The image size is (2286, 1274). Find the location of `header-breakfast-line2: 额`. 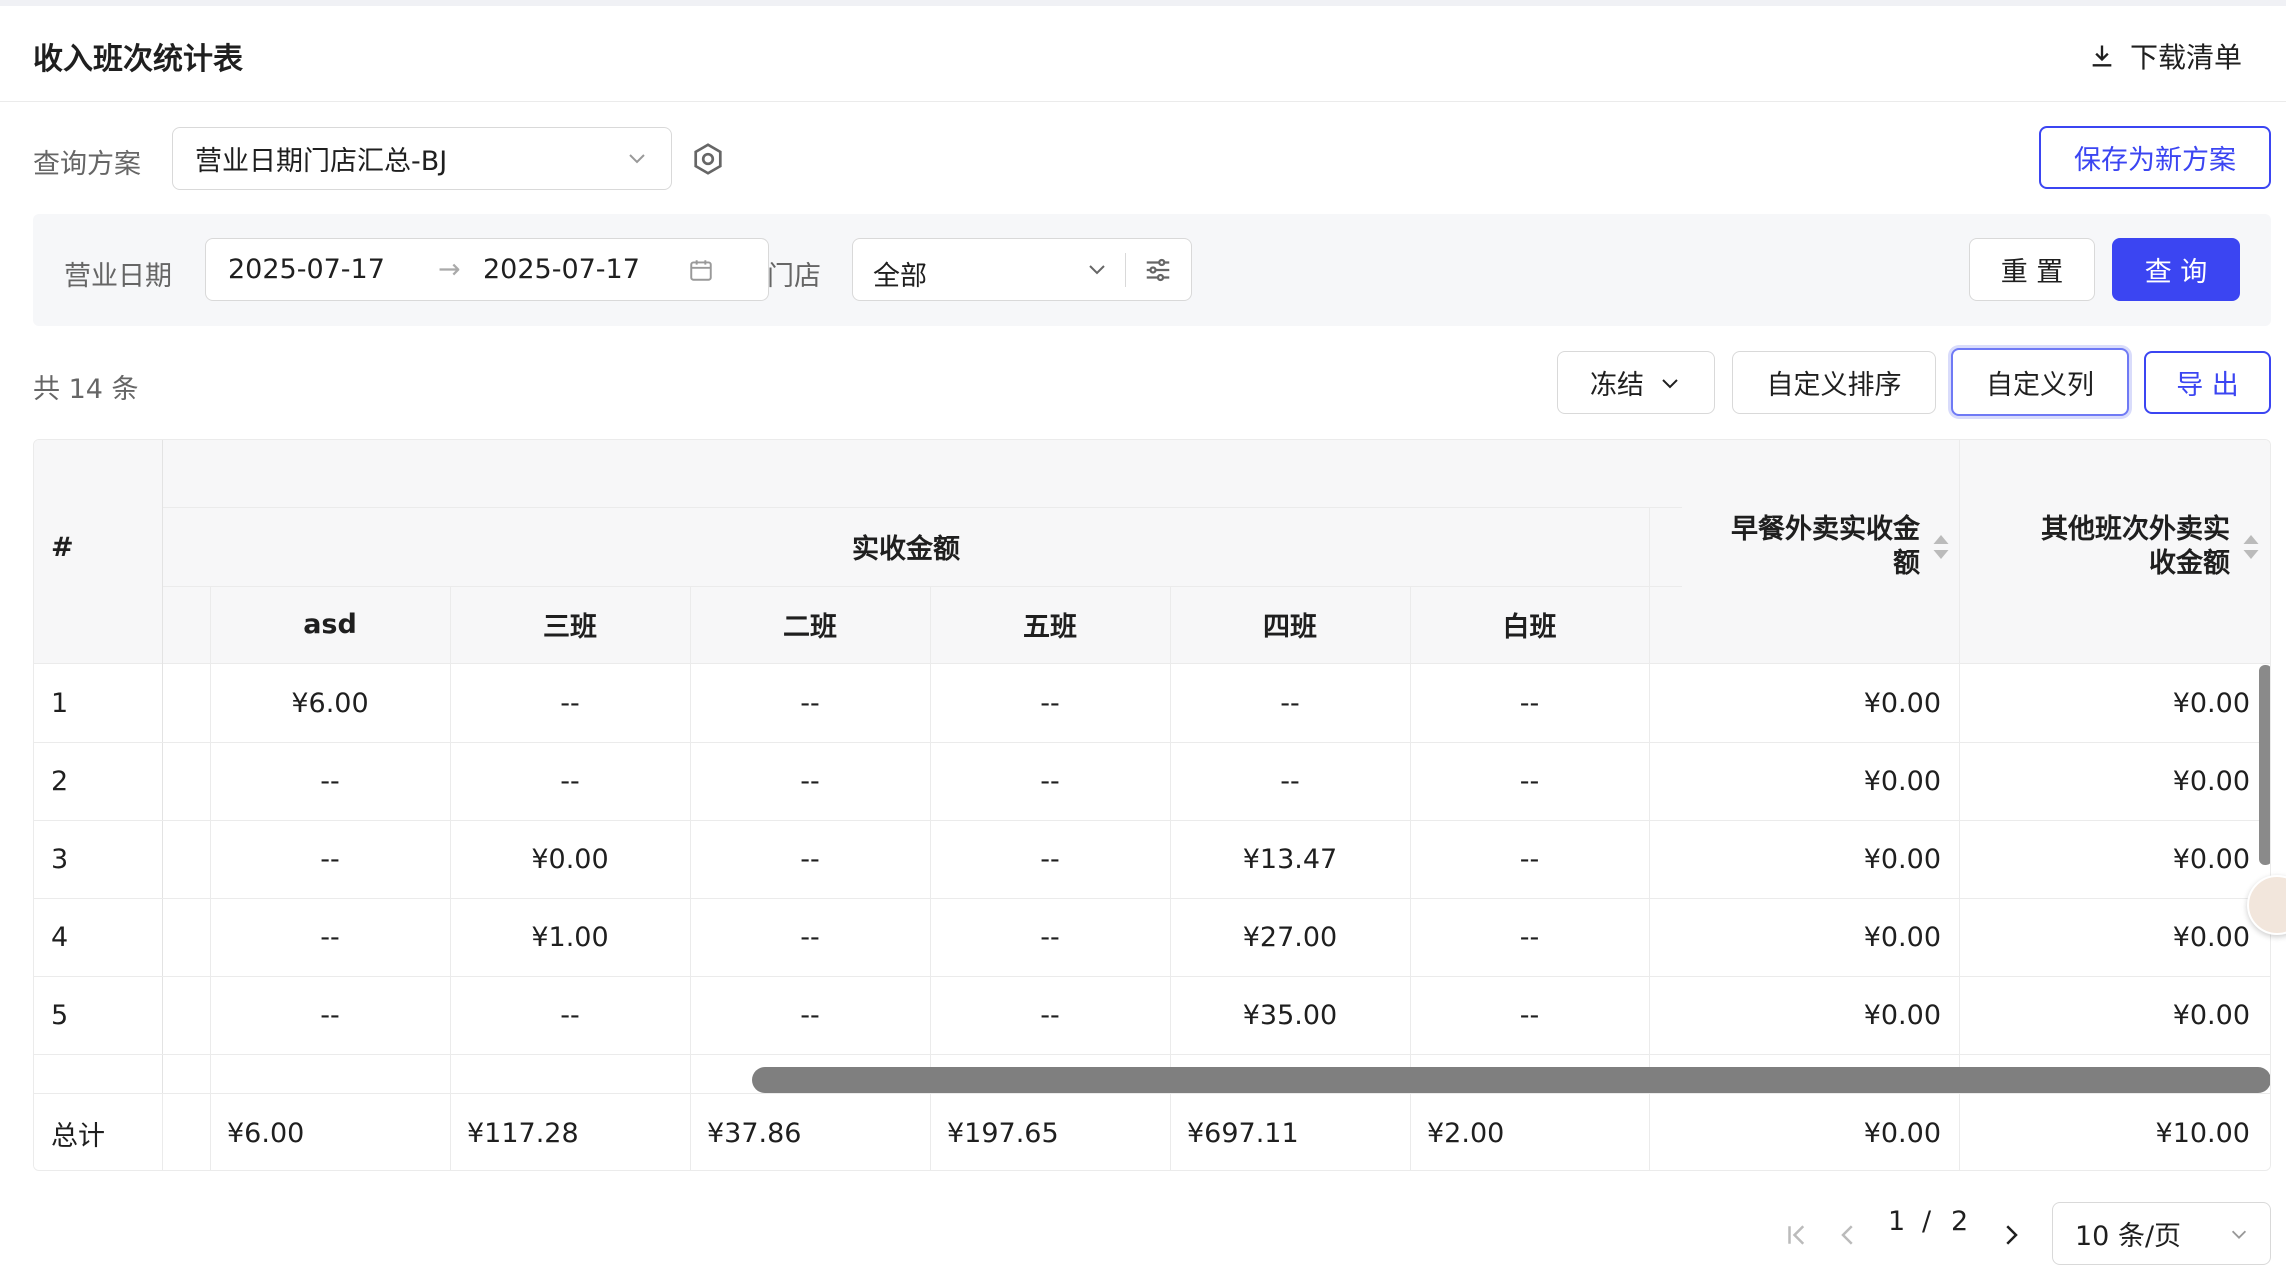

header-breakfast-line2: 额 is located at coordinates (1906, 563).